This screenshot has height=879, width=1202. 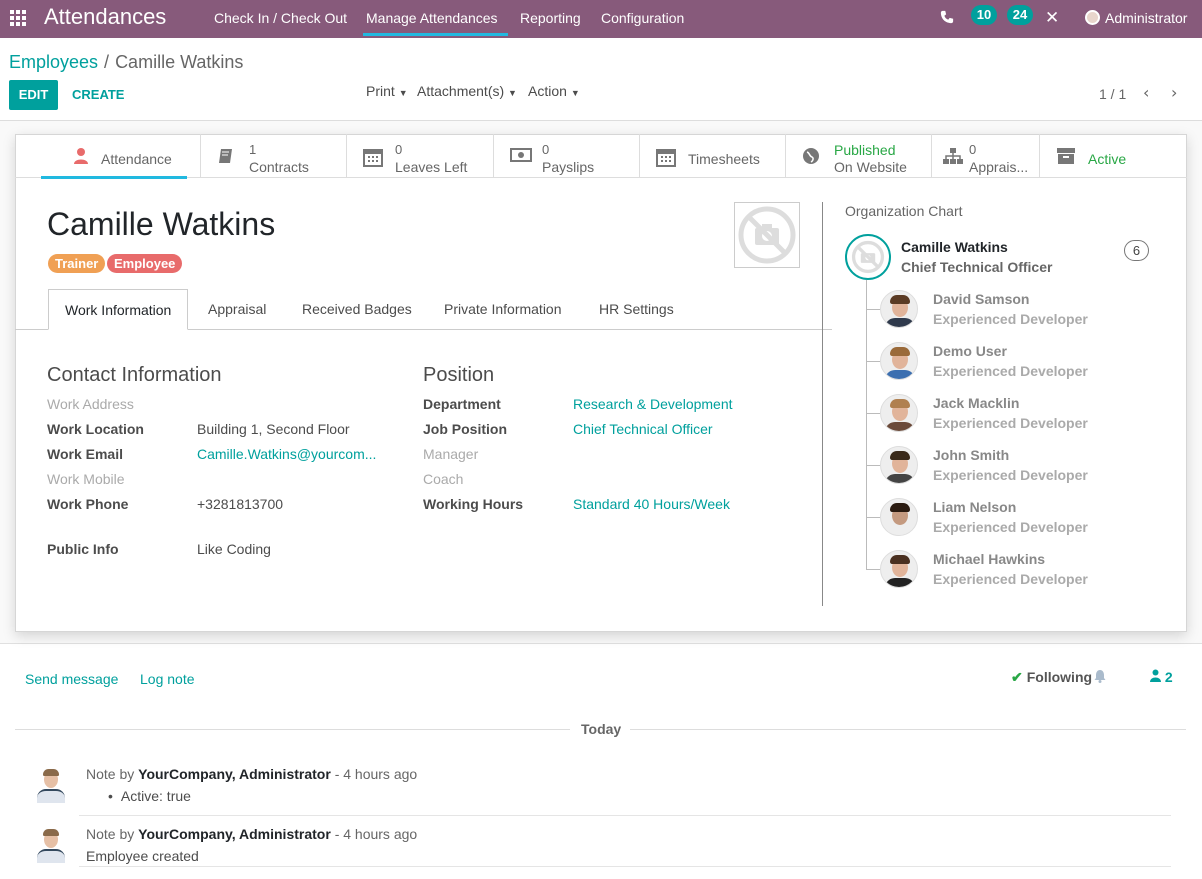 I want to click on bell-icon, so click(x=1100, y=678).